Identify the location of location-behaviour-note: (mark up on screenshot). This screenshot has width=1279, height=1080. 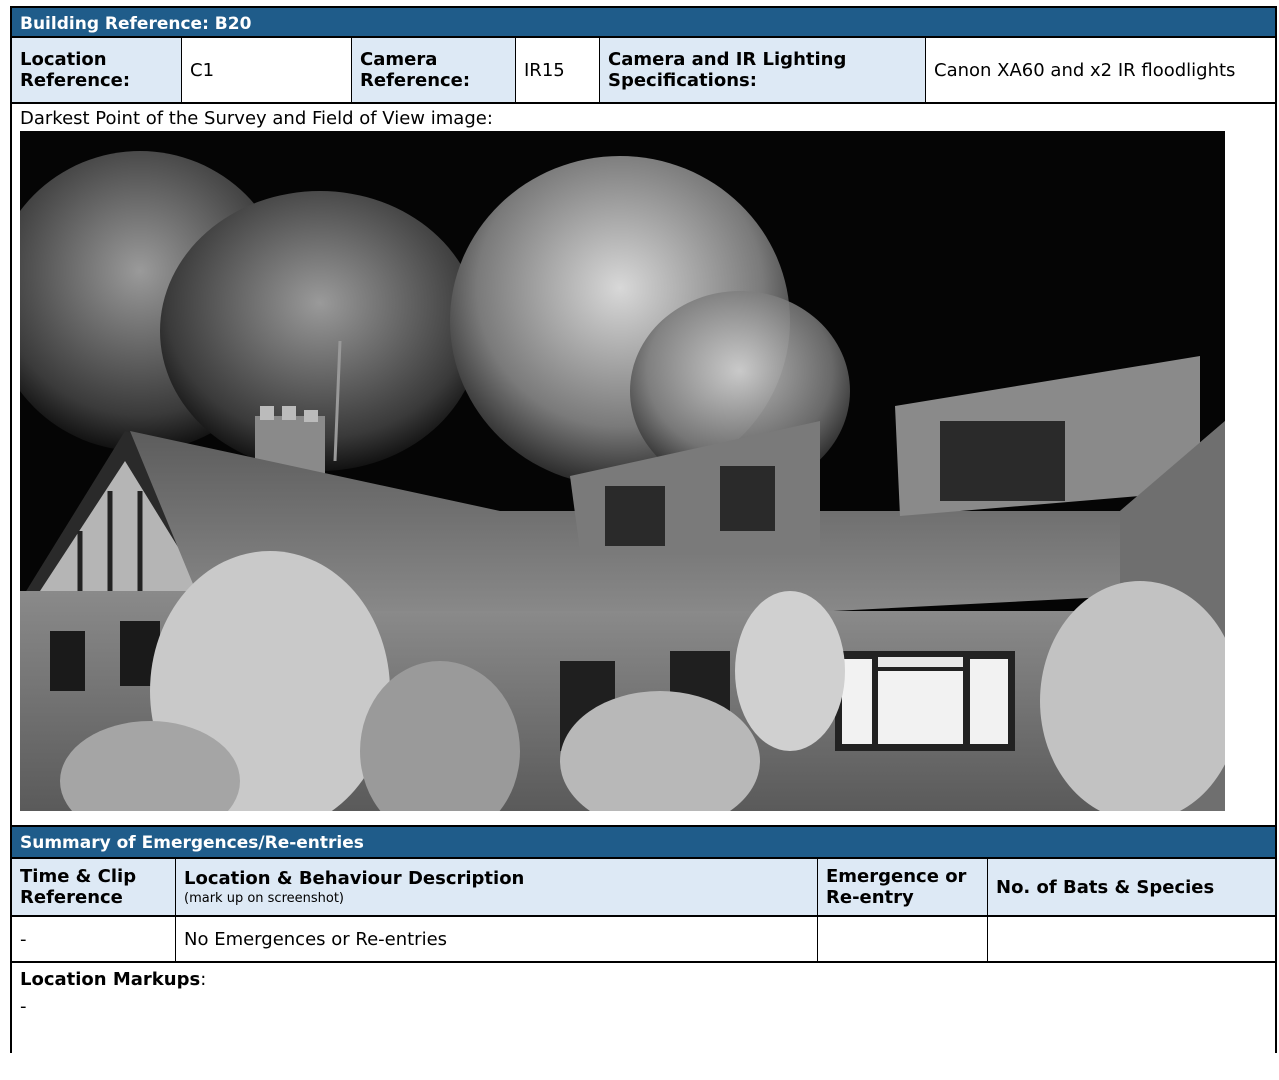
(264, 898).